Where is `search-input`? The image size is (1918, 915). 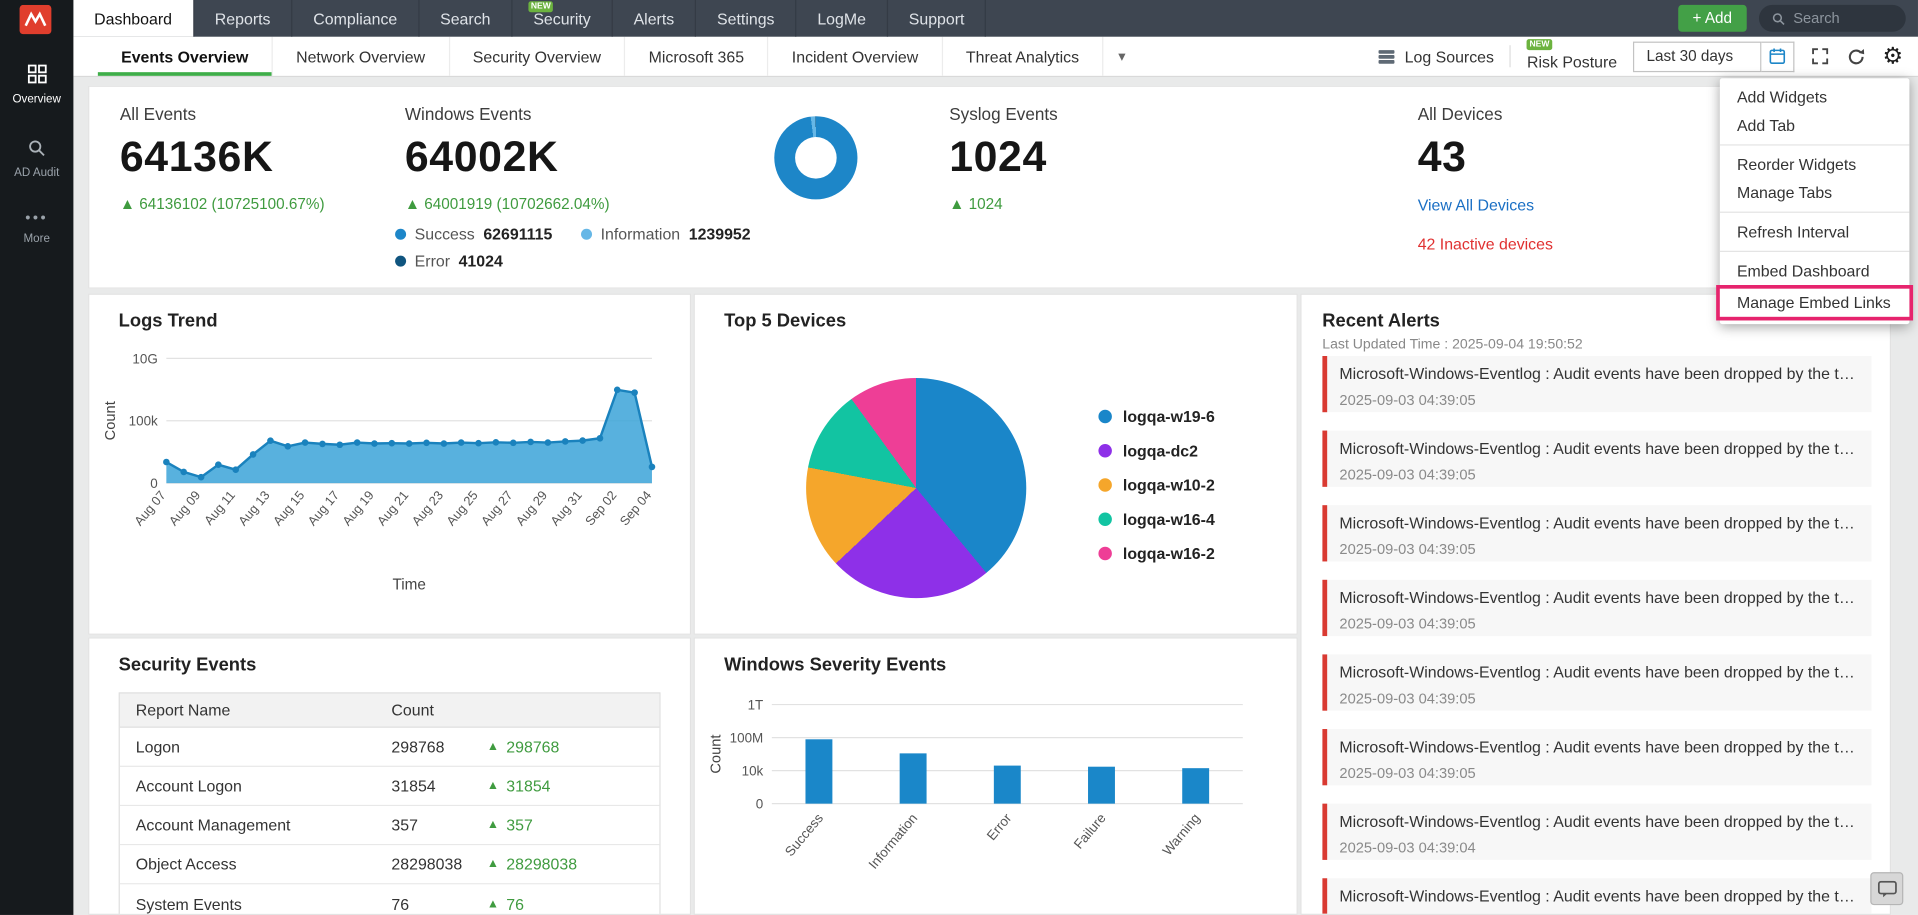
search-input is located at coordinates (1843, 18).